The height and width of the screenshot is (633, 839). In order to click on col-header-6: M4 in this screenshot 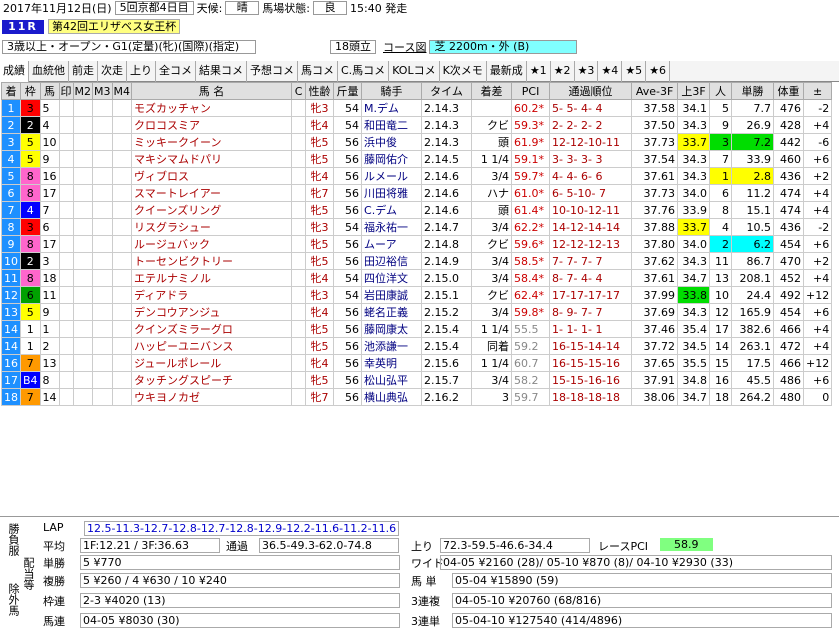, I will do `click(122, 91)`.